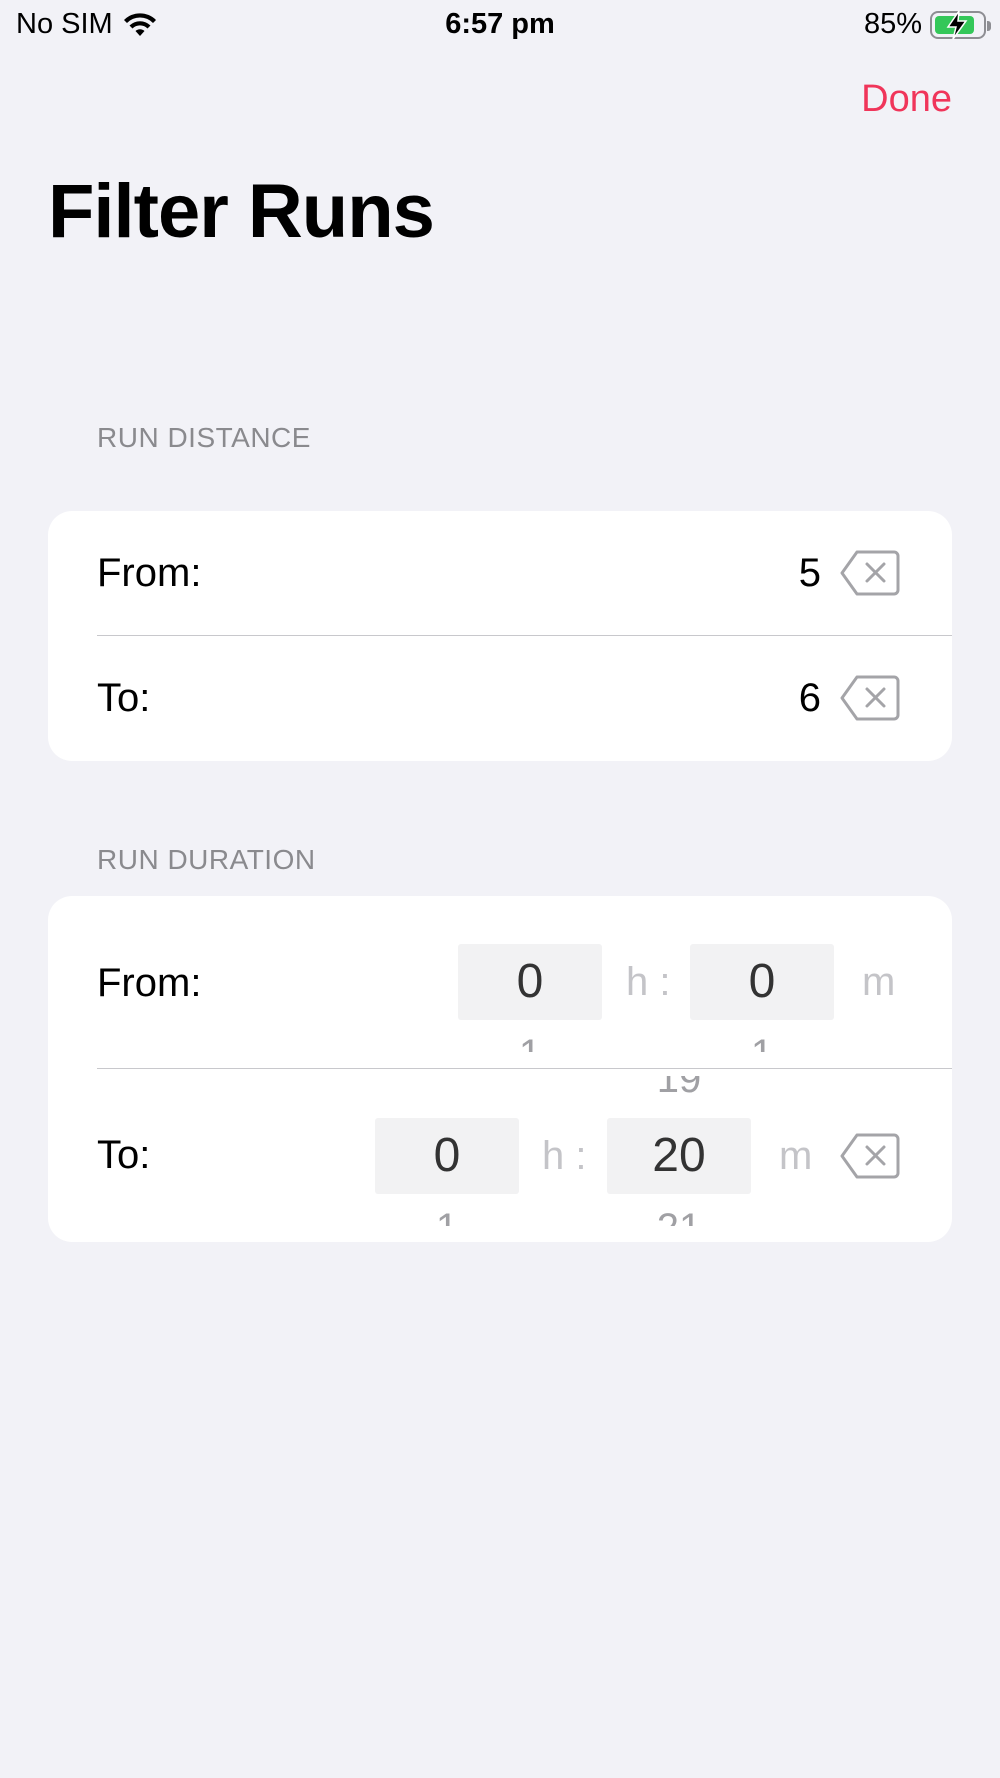 The image size is (1000, 1778). Describe the element at coordinates (989, 25) in the screenshot. I see `battery-nub` at that location.